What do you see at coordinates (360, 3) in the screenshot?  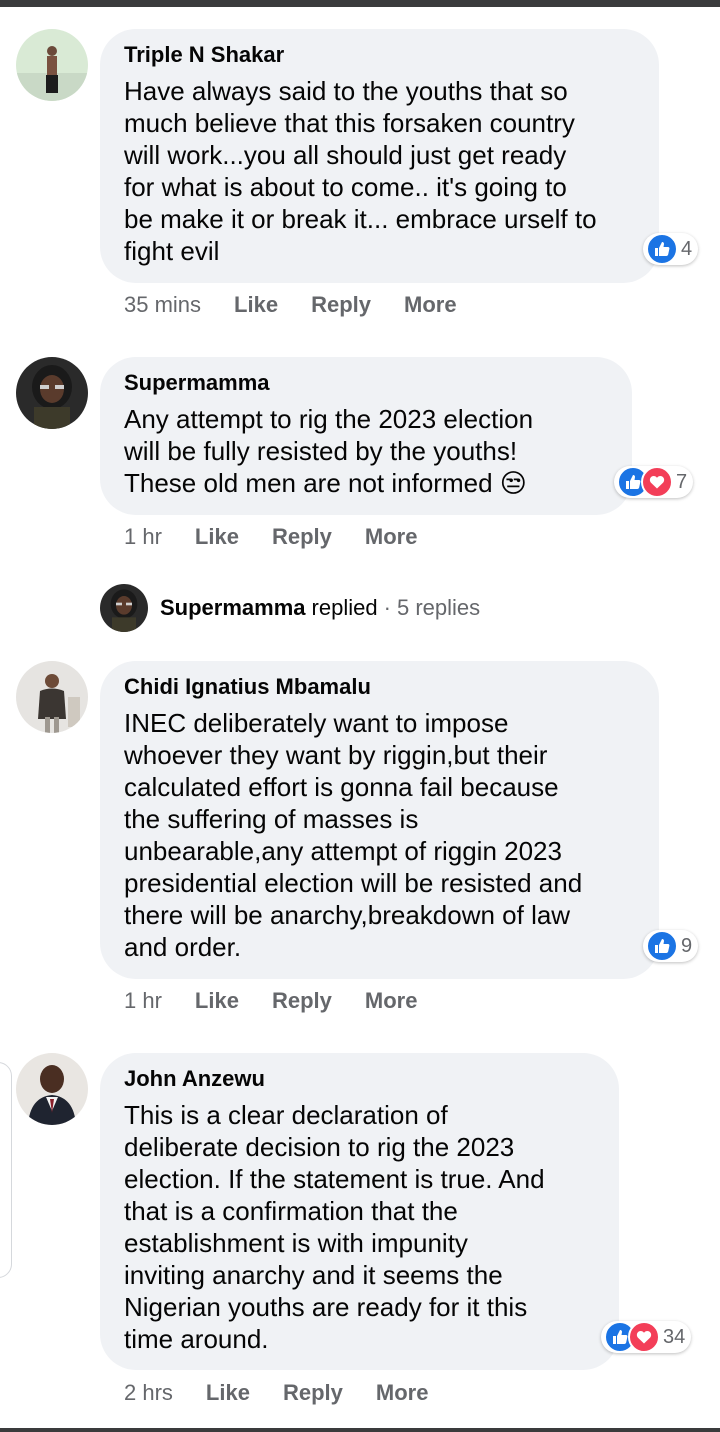 I see `top-bar` at bounding box center [360, 3].